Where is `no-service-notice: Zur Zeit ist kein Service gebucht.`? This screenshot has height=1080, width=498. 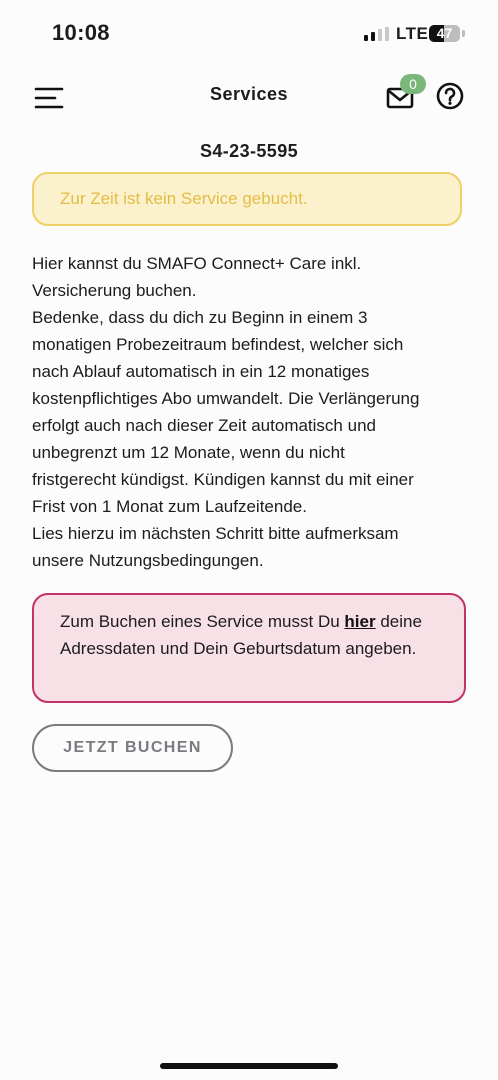
no-service-notice: Zur Zeit ist kein Service gebucht. is located at coordinates (247, 199).